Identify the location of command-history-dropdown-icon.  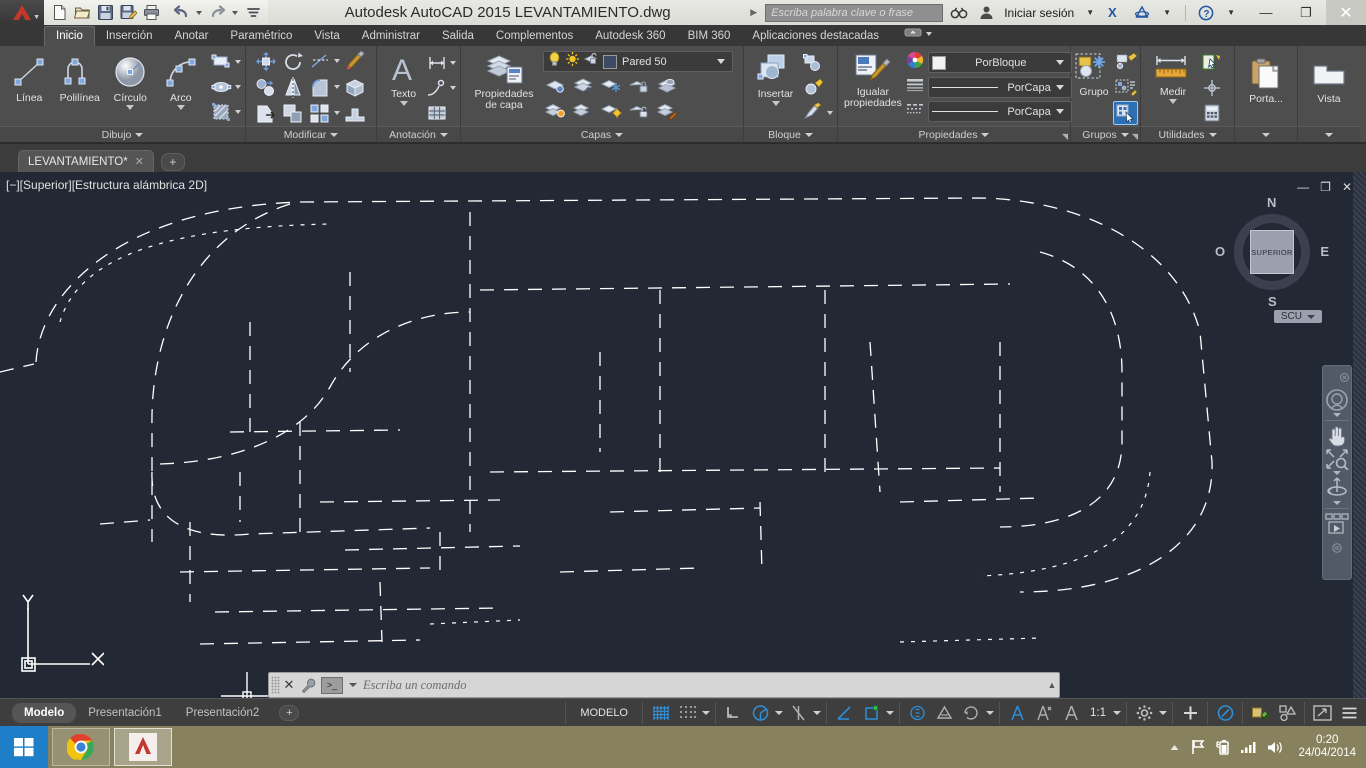
(353, 685).